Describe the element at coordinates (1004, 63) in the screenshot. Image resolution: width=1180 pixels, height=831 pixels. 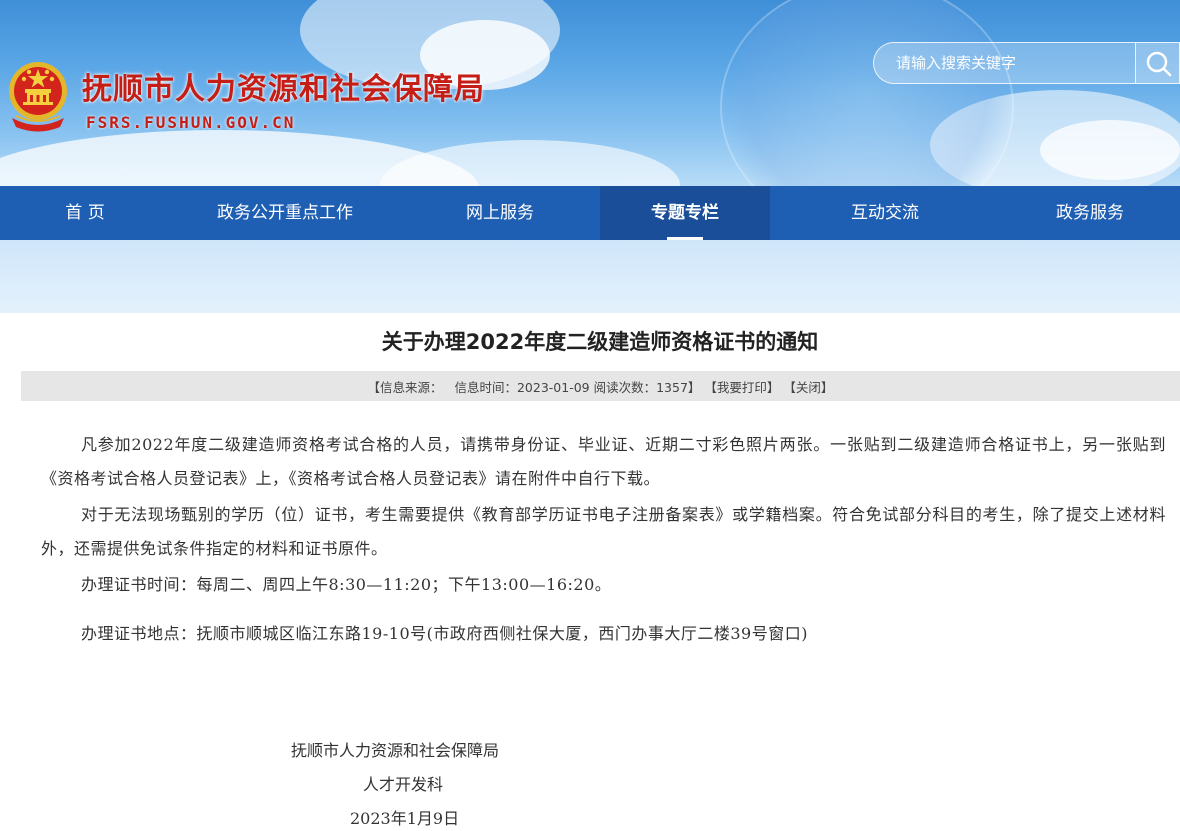
I see `search-input` at that location.